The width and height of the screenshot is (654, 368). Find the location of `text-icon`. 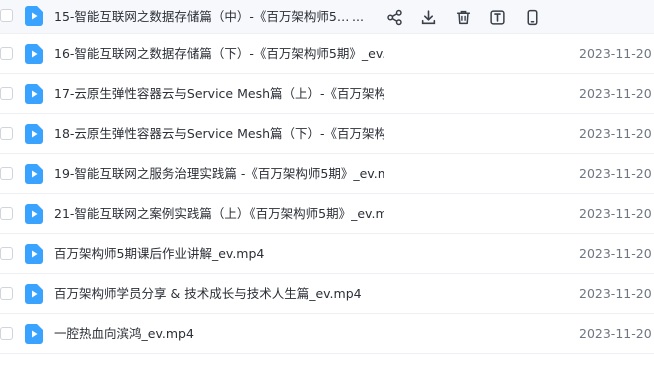

text-icon is located at coordinates (498, 17).